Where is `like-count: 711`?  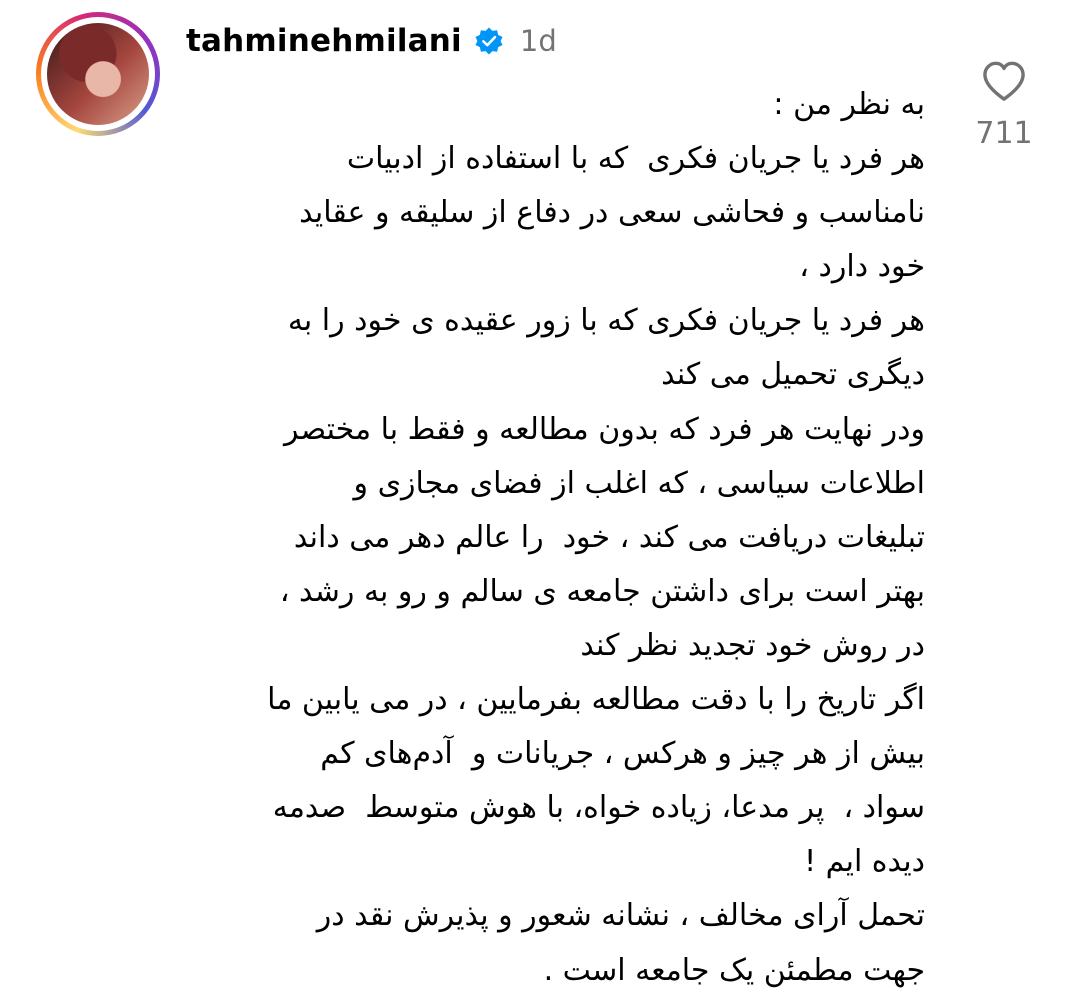 like-count: 711 is located at coordinates (1004, 133).